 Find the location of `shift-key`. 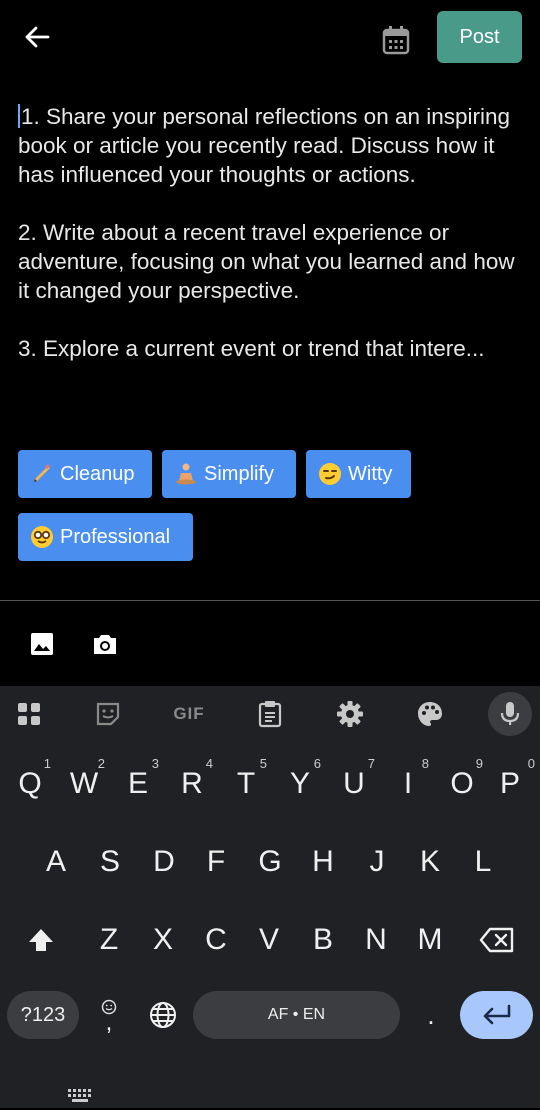

shift-key is located at coordinates (41, 940).